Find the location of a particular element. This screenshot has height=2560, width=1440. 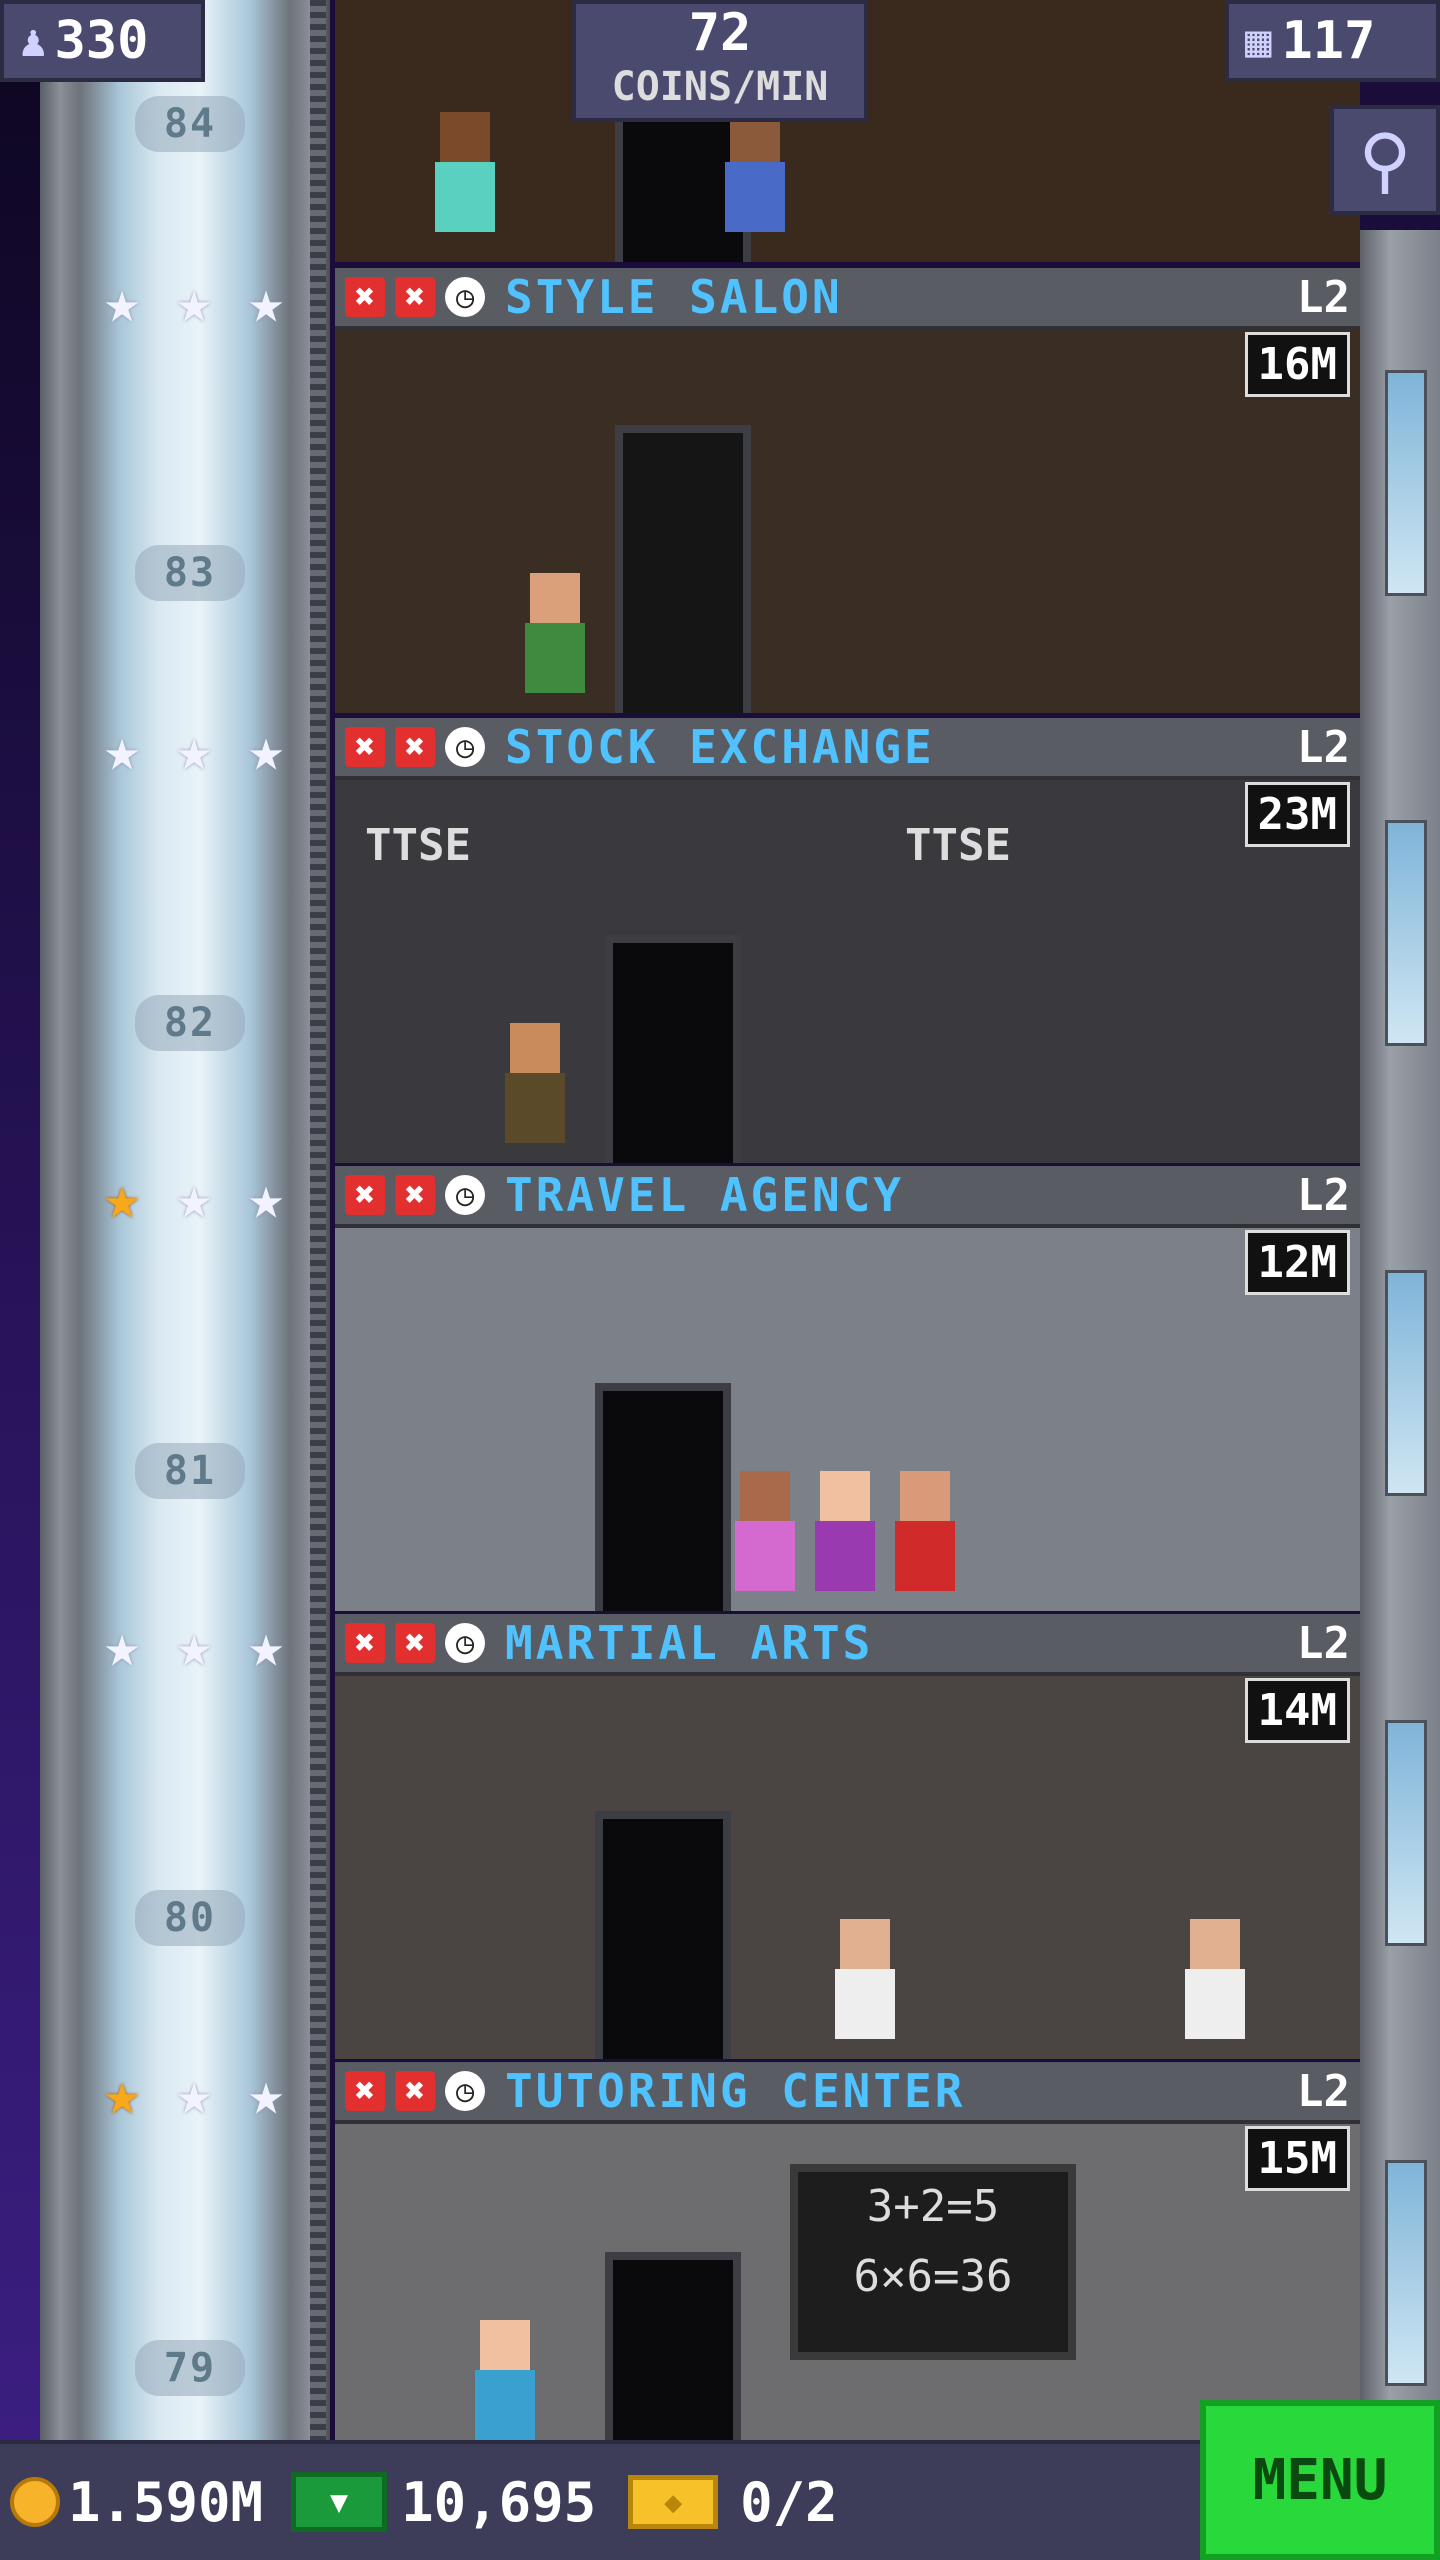

room-martial-arts: ✖ ✖ ◷ MARTIAL ARTS L2 14M is located at coordinates (847, 1836).